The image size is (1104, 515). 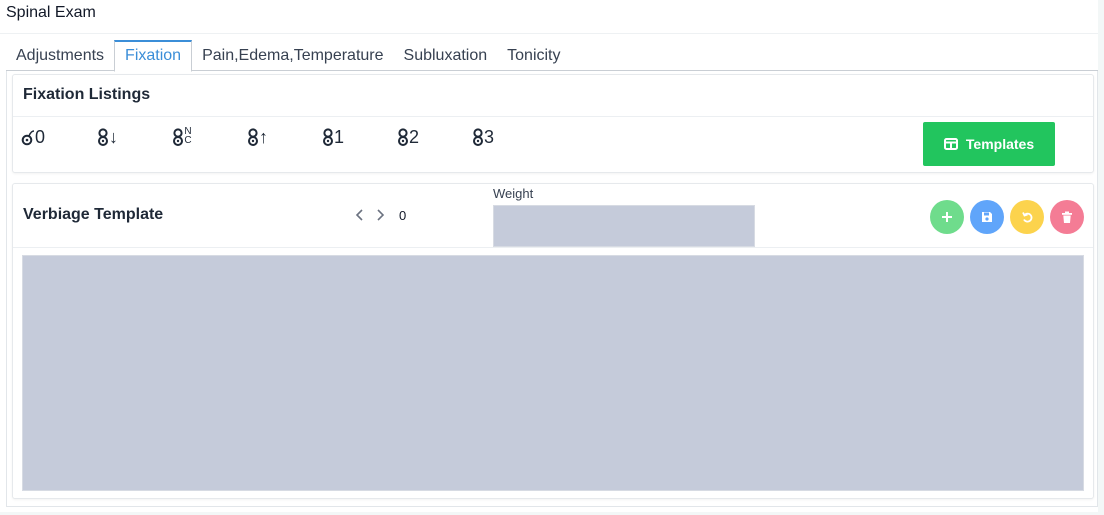 I want to click on fixation-symbol-down: ↓, so click(x=107, y=137).